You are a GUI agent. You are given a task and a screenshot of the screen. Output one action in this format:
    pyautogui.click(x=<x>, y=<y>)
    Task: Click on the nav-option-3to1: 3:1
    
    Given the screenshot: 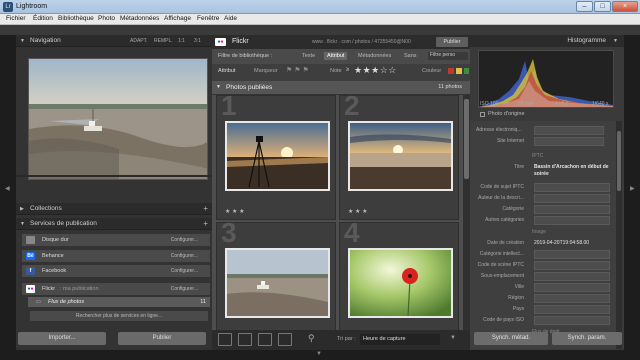 What is the action you would take?
    pyautogui.click(x=197, y=41)
    